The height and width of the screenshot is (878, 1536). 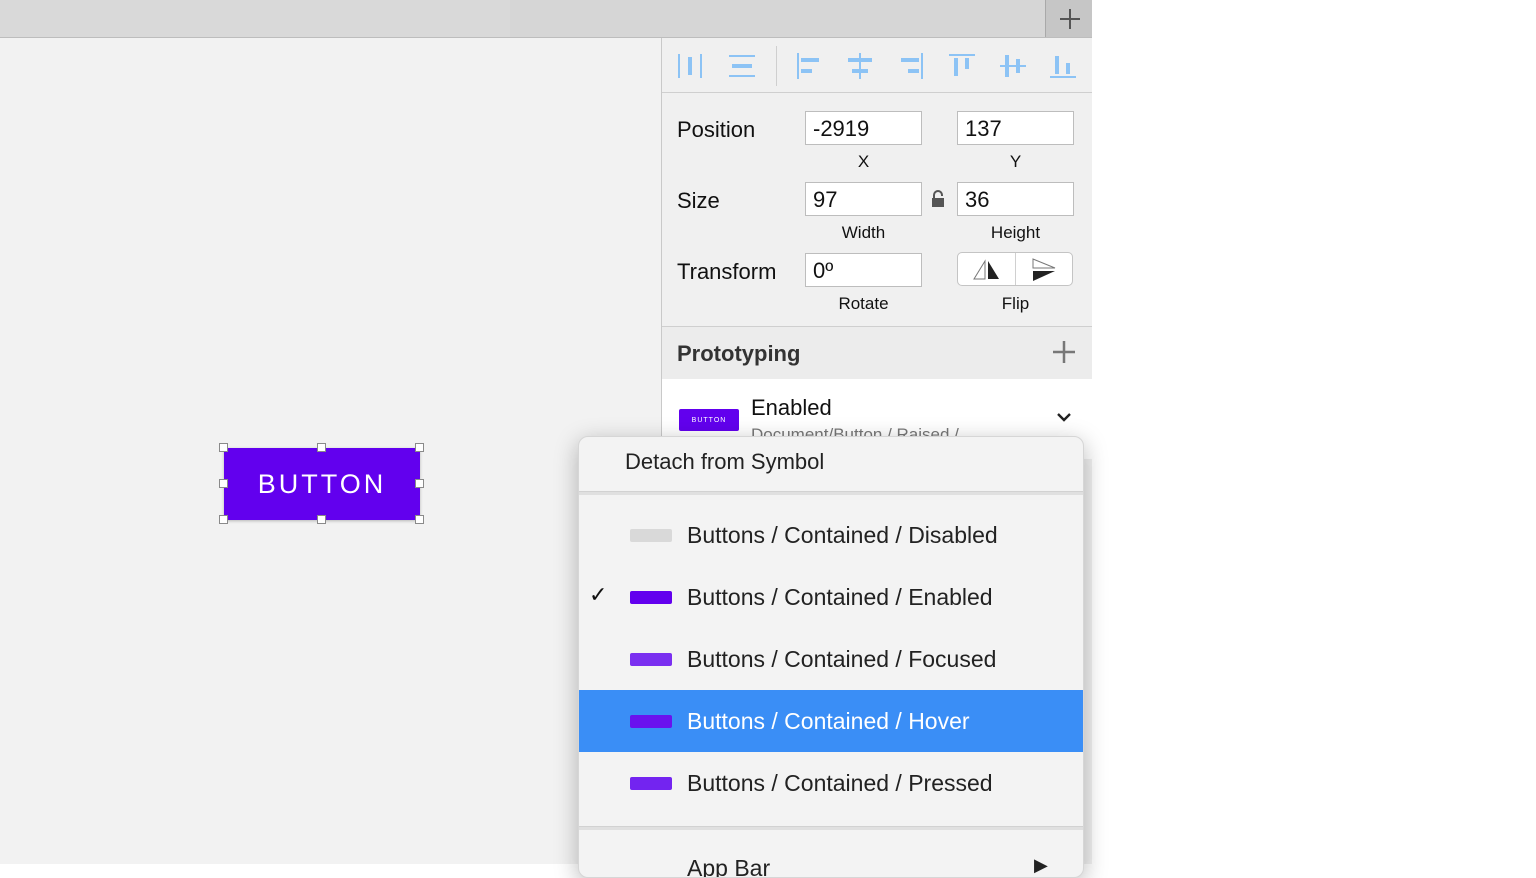 What do you see at coordinates (651, 659) in the screenshot?
I see `focused-thumbnail` at bounding box center [651, 659].